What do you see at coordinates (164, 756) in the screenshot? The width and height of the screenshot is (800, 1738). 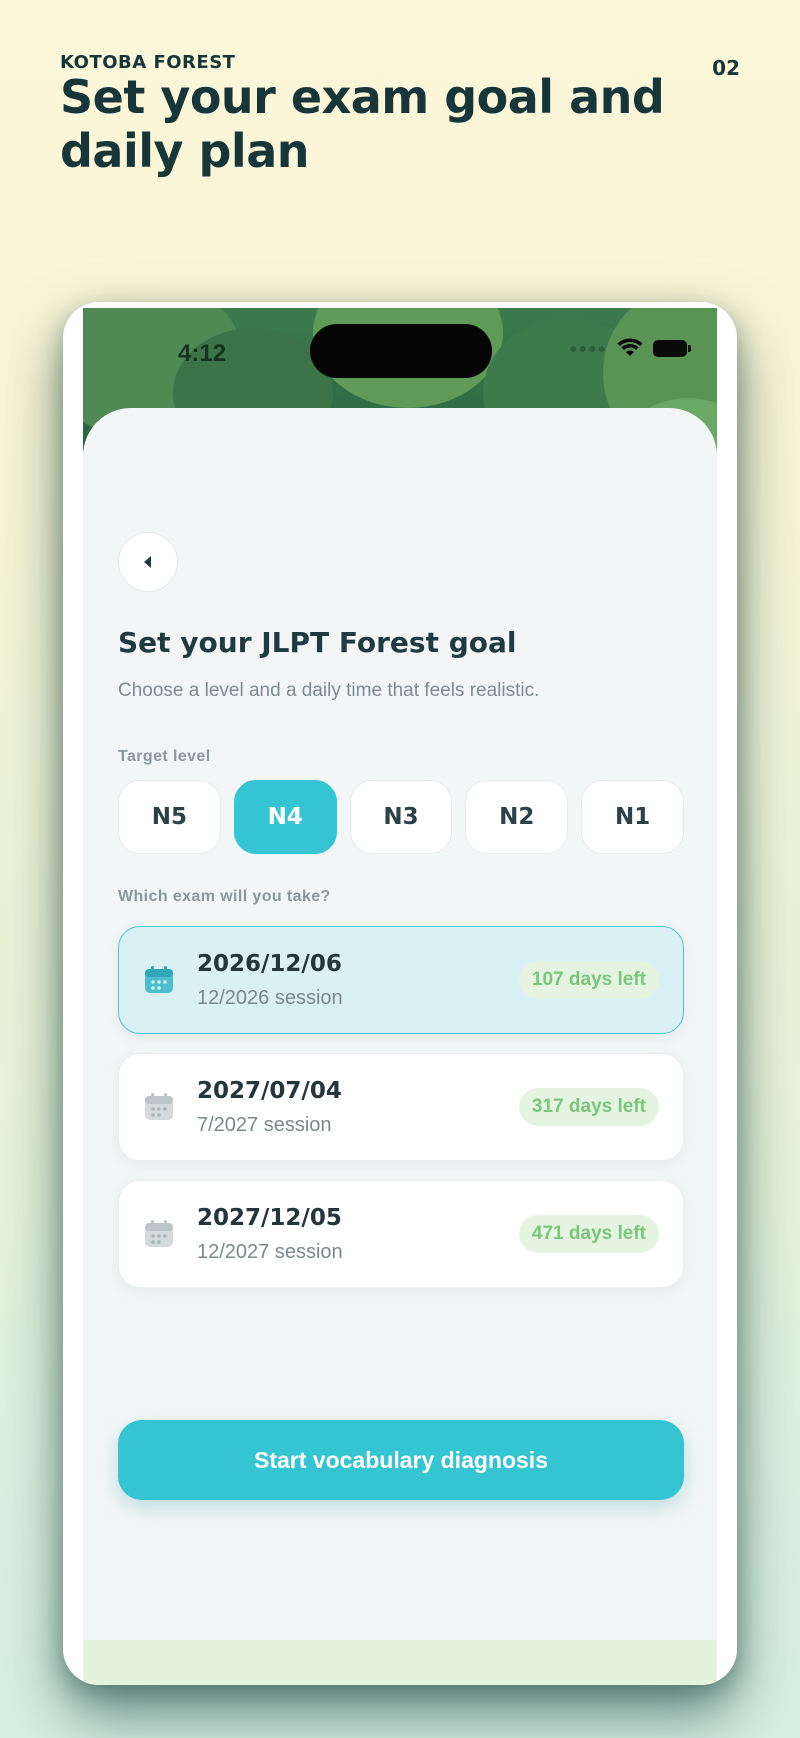 I see `target-level-label: Target level` at bounding box center [164, 756].